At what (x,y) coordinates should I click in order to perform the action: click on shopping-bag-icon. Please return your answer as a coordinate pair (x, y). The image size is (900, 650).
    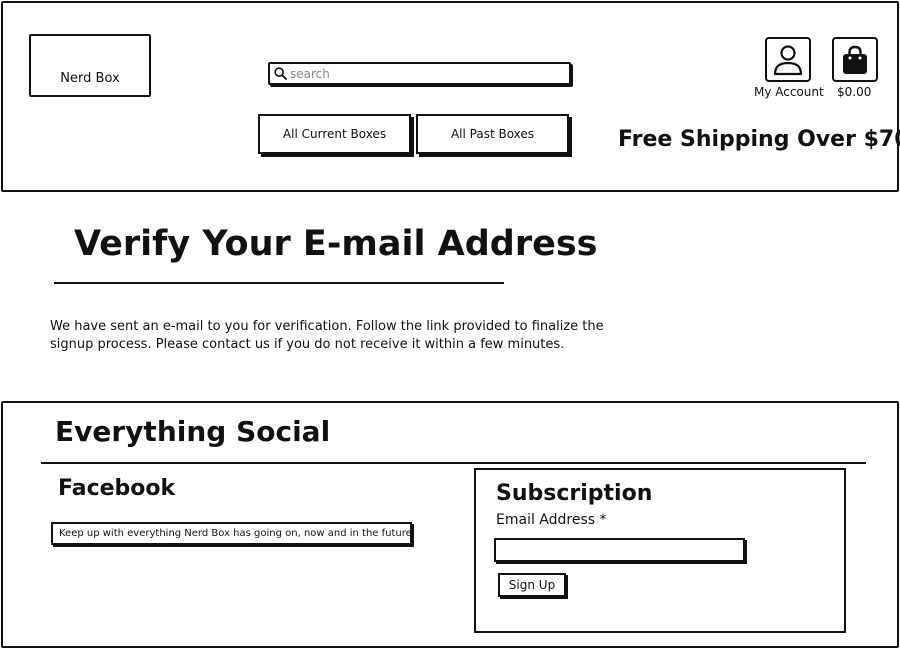
    Looking at the image, I should click on (855, 59).